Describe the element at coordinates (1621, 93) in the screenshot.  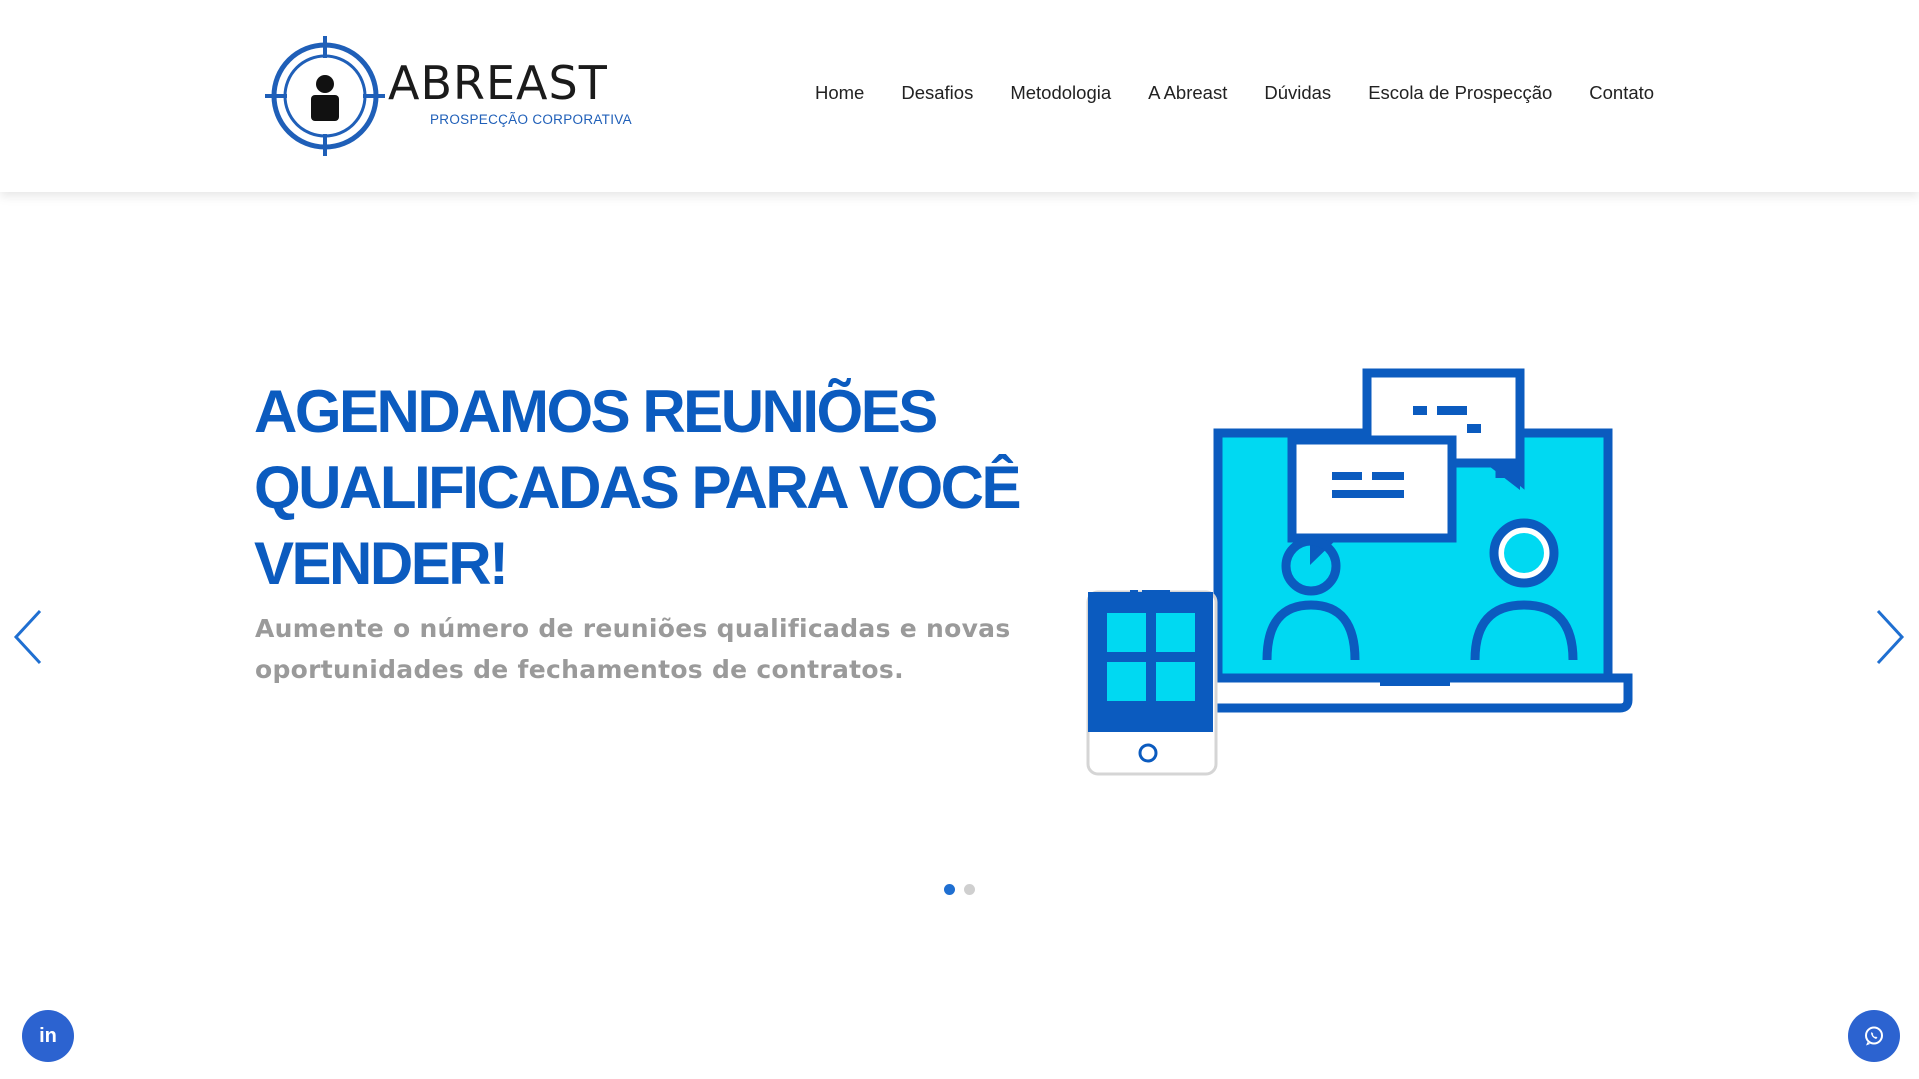
I see `nav-contato: Contato` at that location.